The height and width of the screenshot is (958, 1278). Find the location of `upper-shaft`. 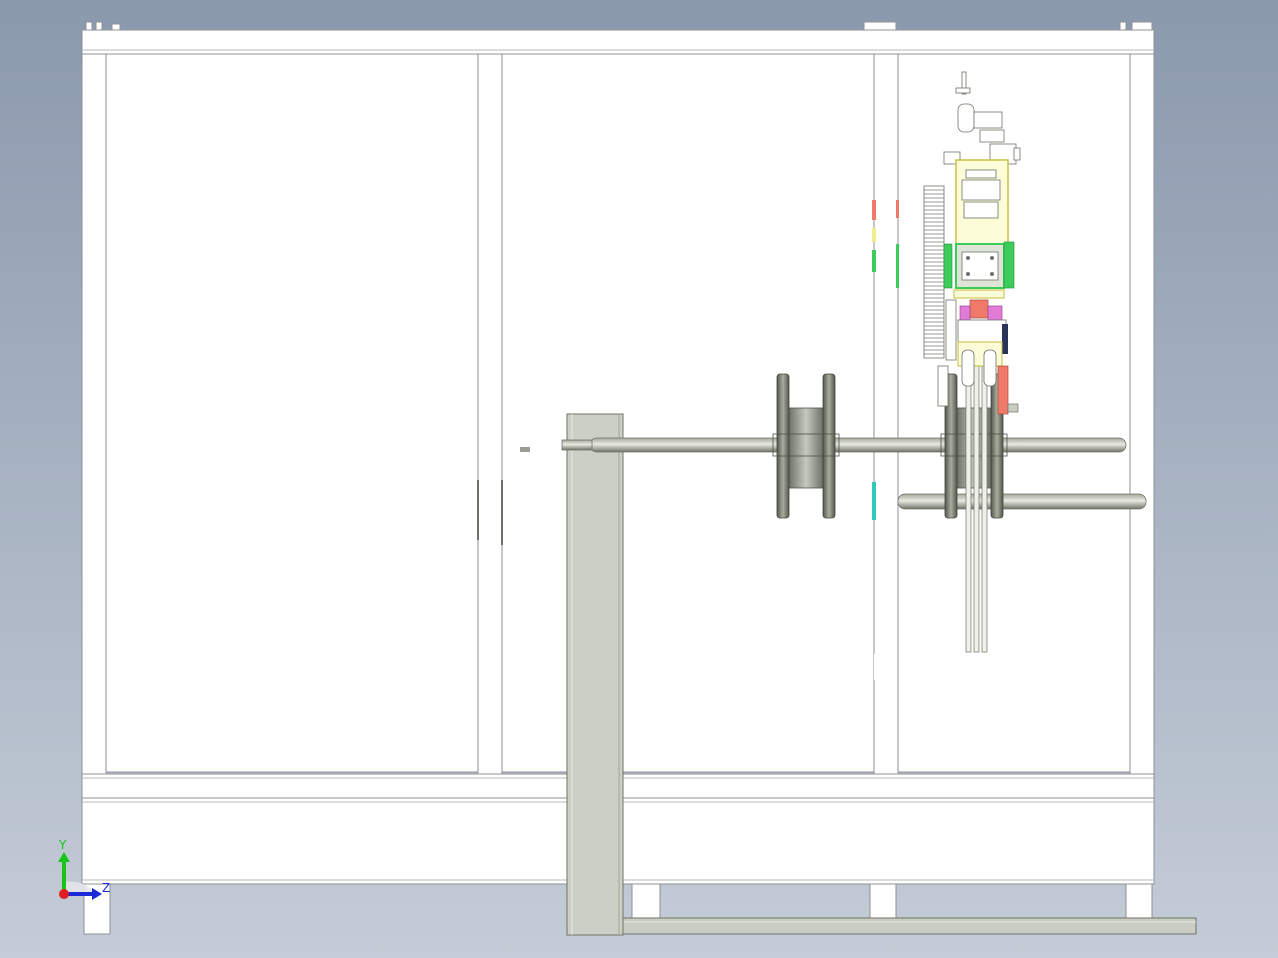

upper-shaft is located at coordinates (844, 445).